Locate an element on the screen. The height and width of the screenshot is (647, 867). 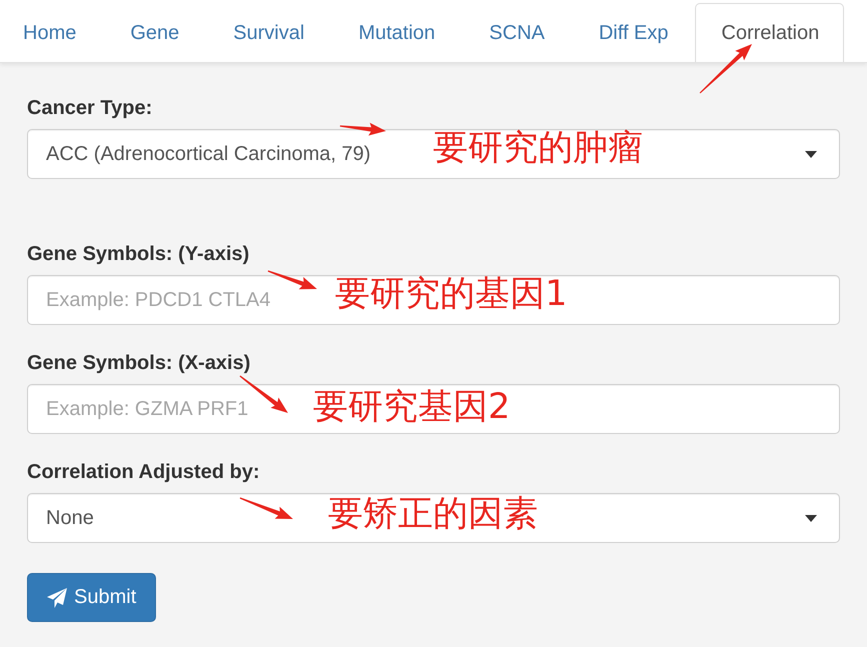
annotation-text: 要研究基因2 is located at coordinates (411, 407).